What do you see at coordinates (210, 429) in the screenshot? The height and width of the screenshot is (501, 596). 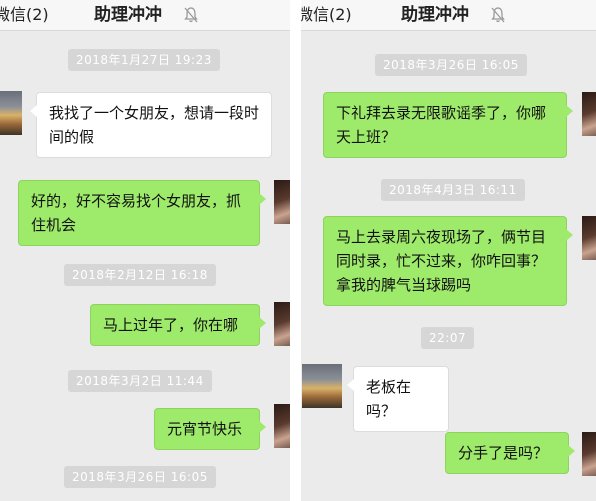 I see `sent-message: 元宵节快乐` at bounding box center [210, 429].